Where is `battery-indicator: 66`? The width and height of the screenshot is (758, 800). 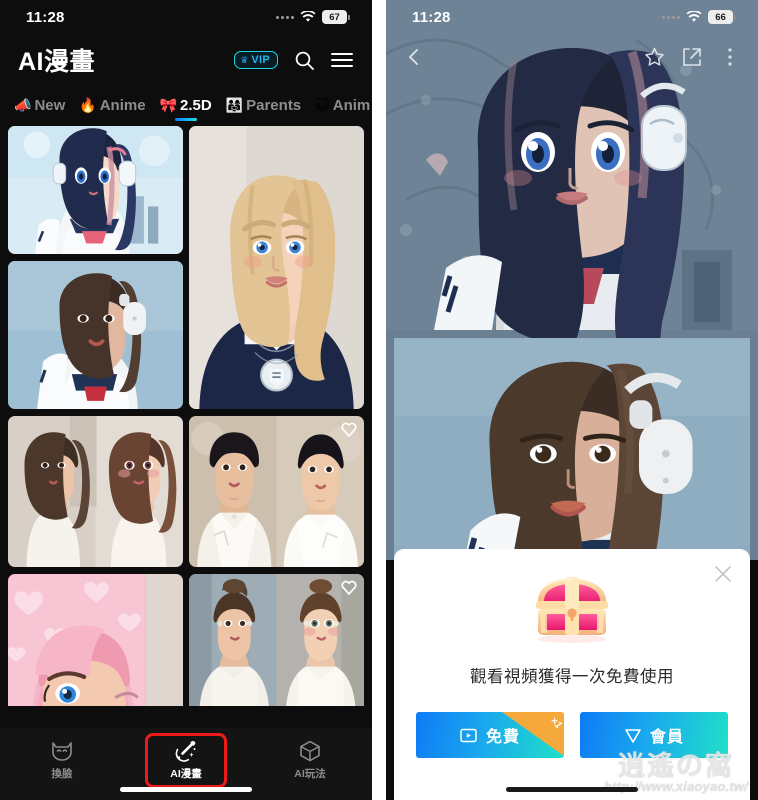
battery-indicator: 66 is located at coordinates (722, 17).